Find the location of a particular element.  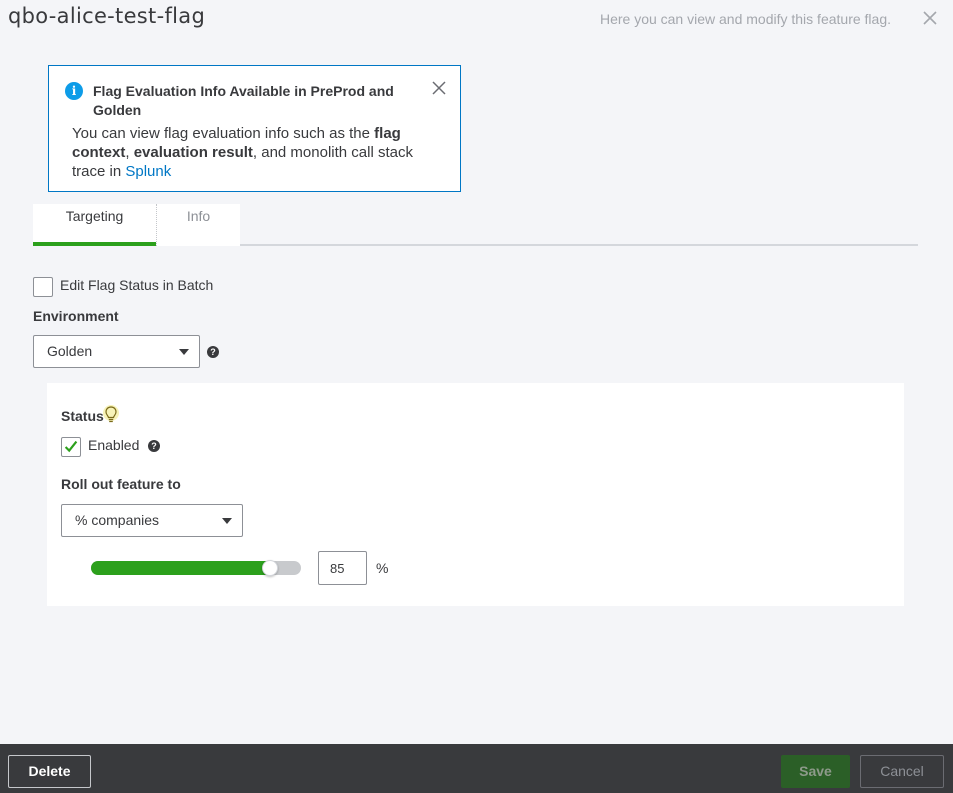

percent-sign: % is located at coordinates (382, 568).